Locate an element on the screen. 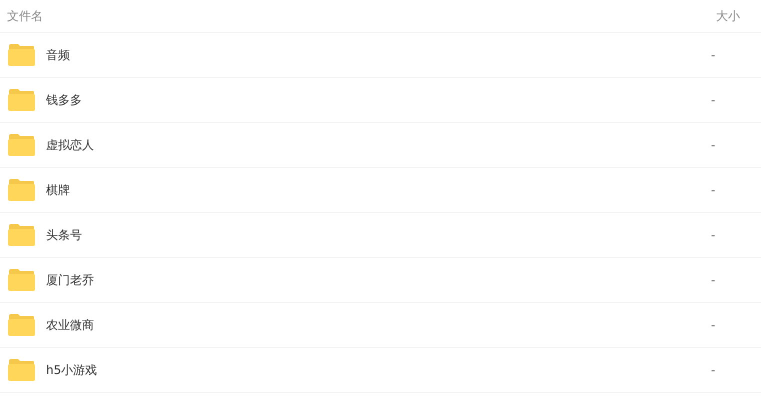  file-name: 钱多多 is located at coordinates (64, 100).